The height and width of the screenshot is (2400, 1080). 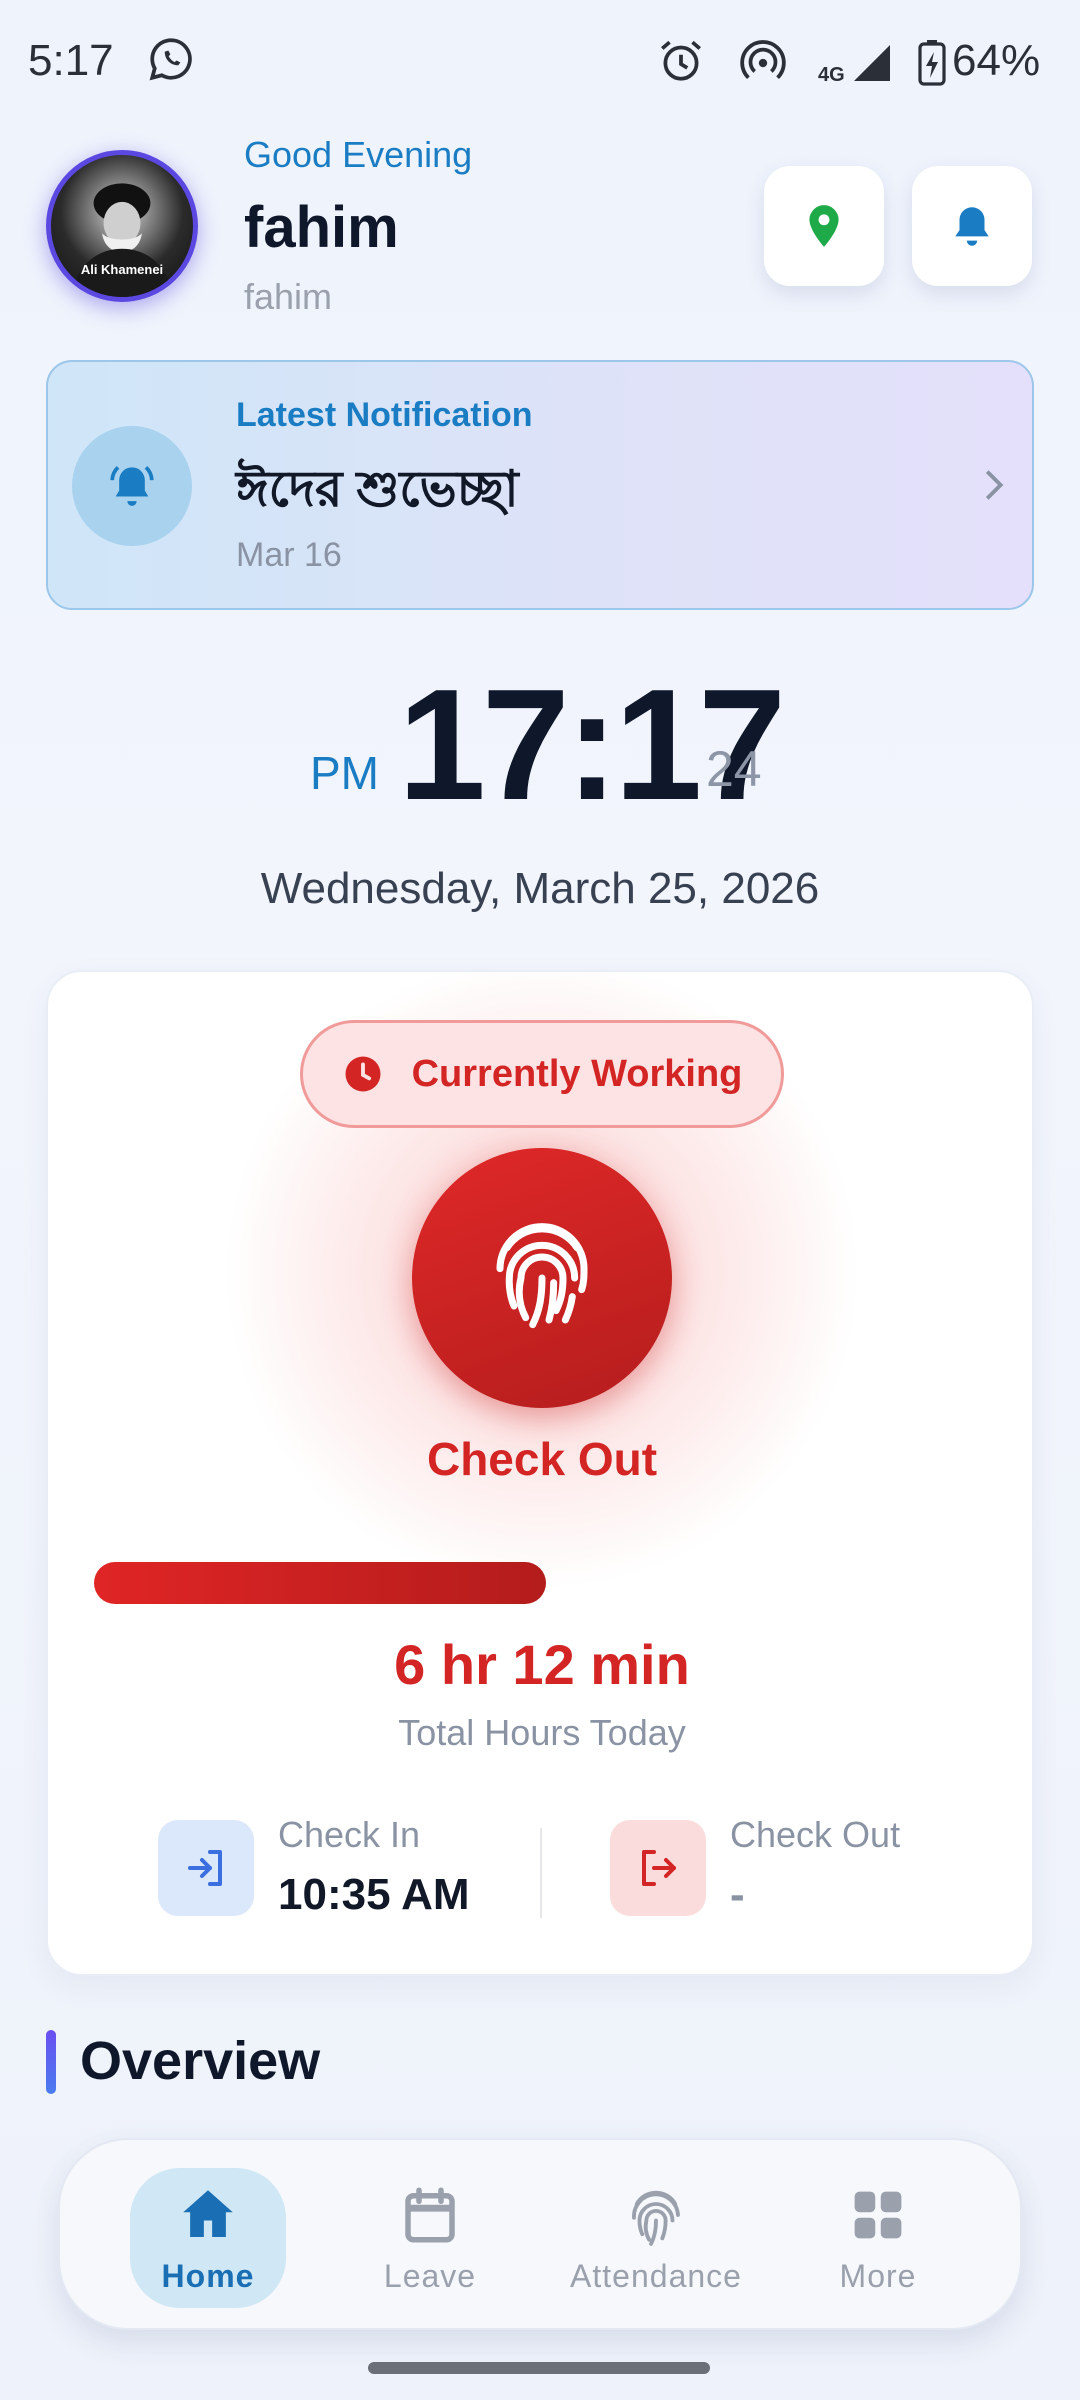 I want to click on battery-level: 64%, so click(x=996, y=60).